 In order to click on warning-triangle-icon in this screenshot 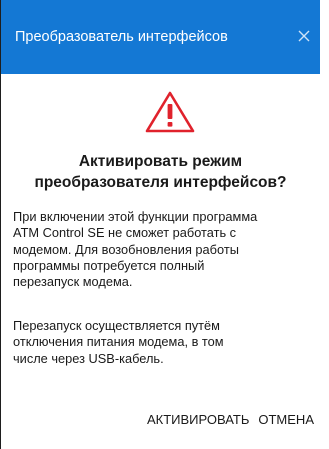, I will do `click(170, 112)`.